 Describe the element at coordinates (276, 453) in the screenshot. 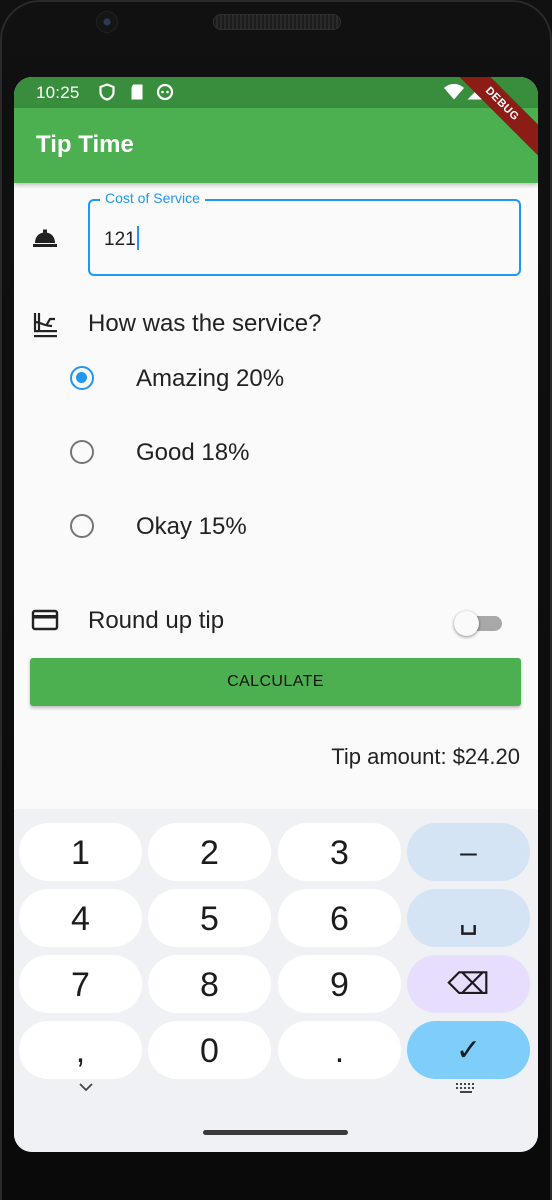

I see `tip-option-good: Good 18%` at that location.